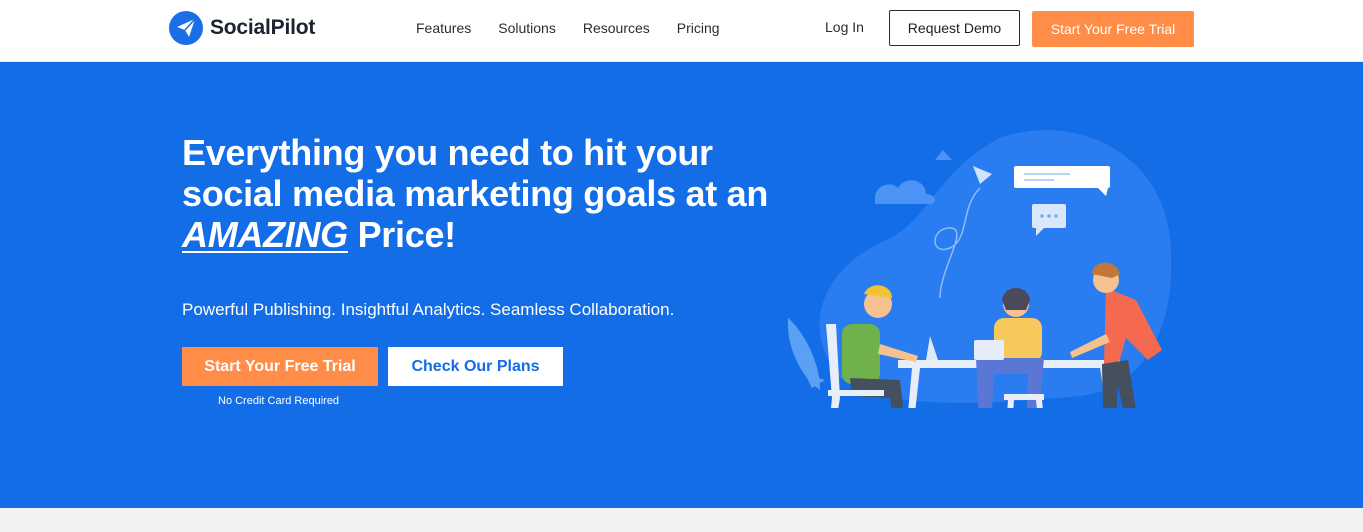 The image size is (1363, 532). Describe the element at coordinates (186, 28) in the screenshot. I see `paper-plane-icon` at that location.